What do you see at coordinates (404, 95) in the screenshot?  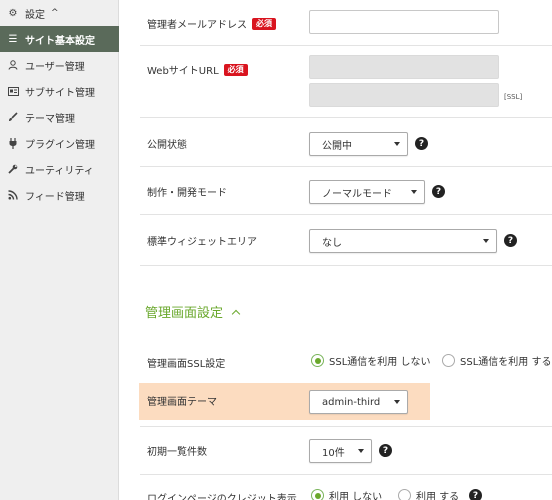 I see `site-url-ssl-input` at bounding box center [404, 95].